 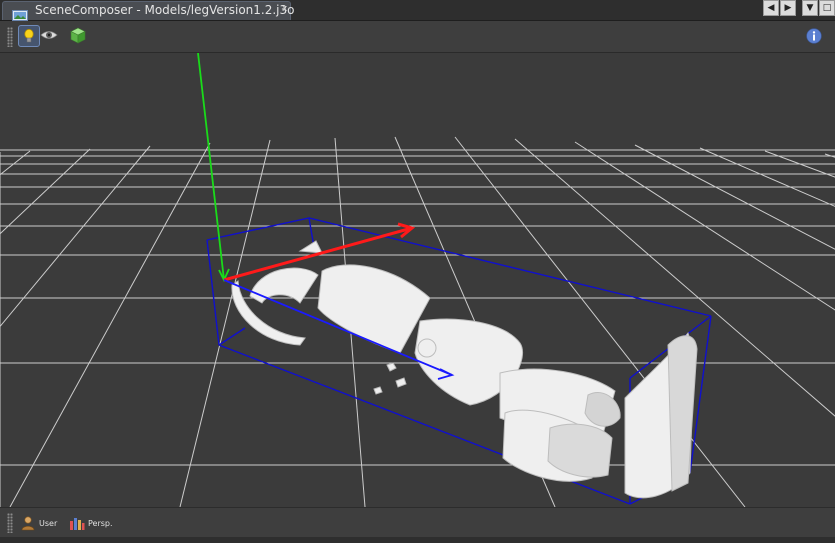 I want to click on window-controls: ◀ ▶ ▼ □, so click(x=799, y=8).